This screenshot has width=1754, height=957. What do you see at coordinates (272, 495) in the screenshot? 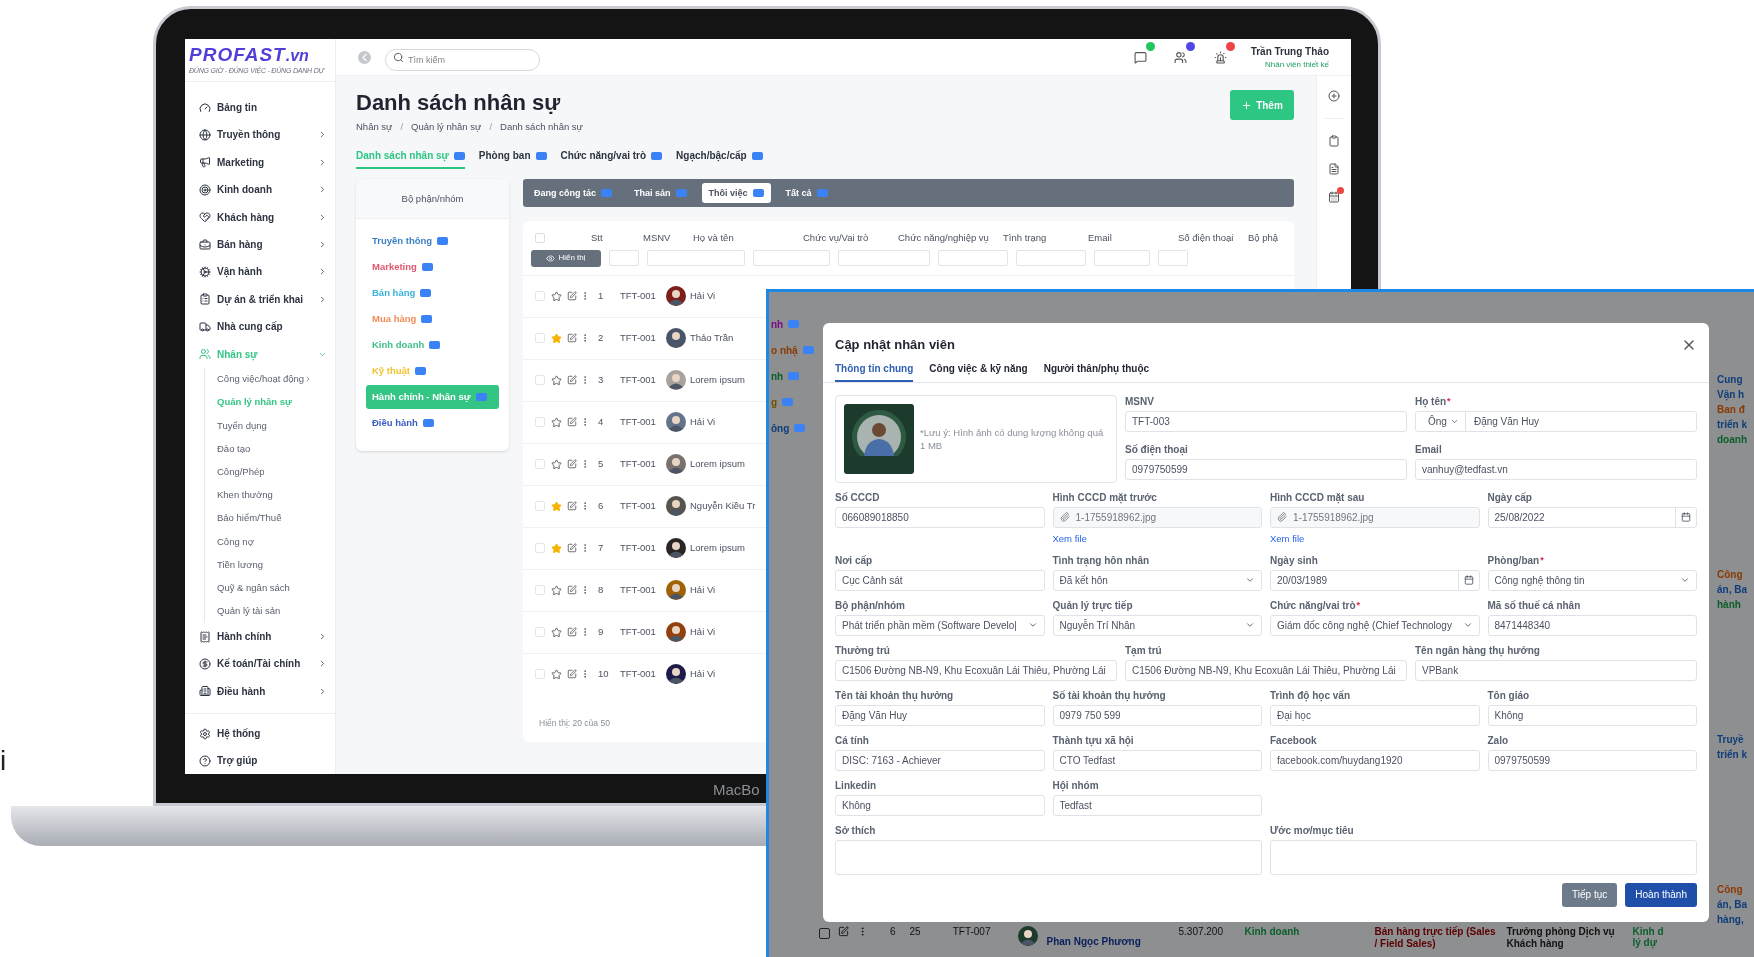
I see `nav-subitem: Khen thưởng` at bounding box center [272, 495].